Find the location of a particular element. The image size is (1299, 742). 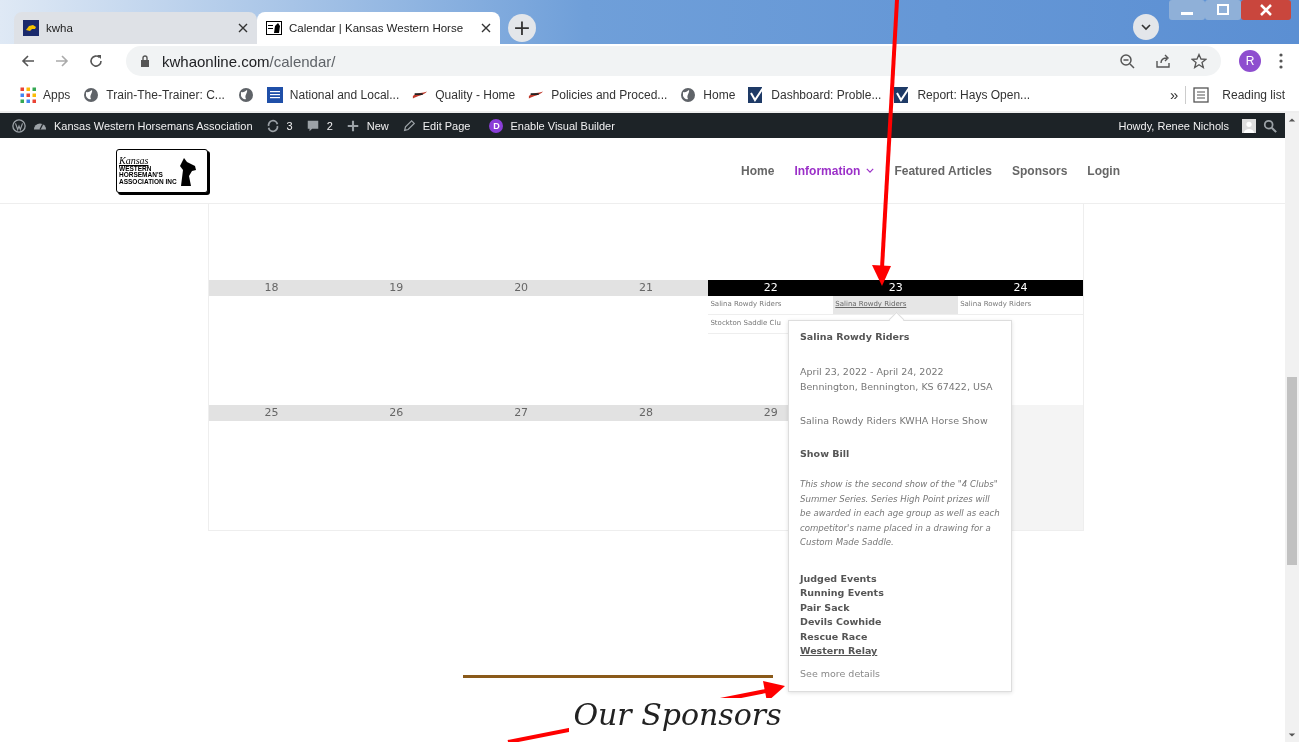

section-title: Show Bill is located at coordinates (825, 453).